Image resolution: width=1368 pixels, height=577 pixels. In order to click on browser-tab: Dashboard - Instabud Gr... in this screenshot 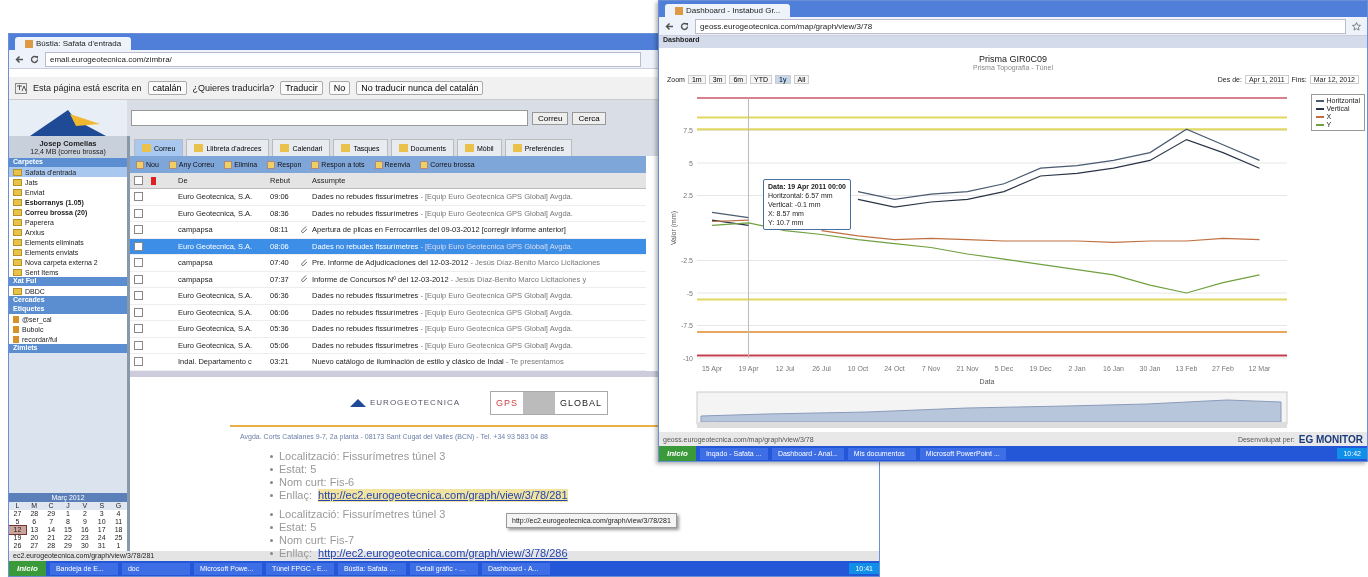, I will do `click(728, 10)`.